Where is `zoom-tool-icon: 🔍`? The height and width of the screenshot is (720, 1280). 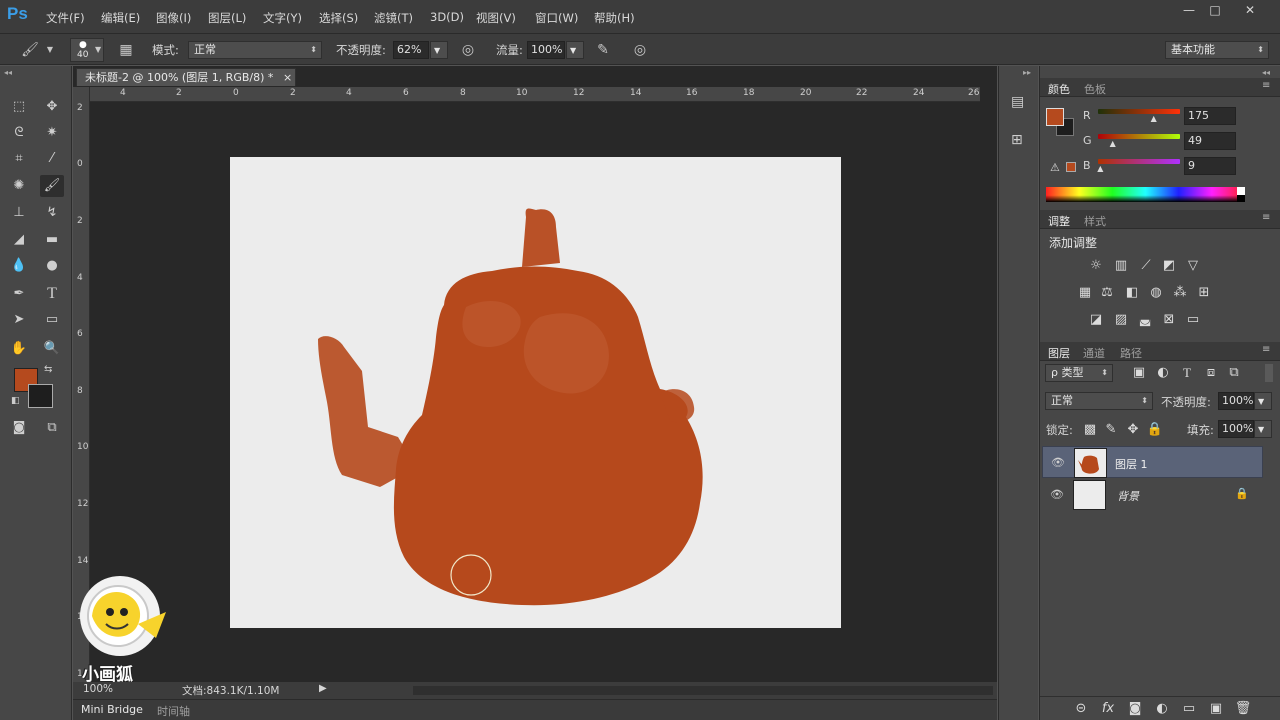
zoom-tool-icon: 🔍 is located at coordinates (52, 349).